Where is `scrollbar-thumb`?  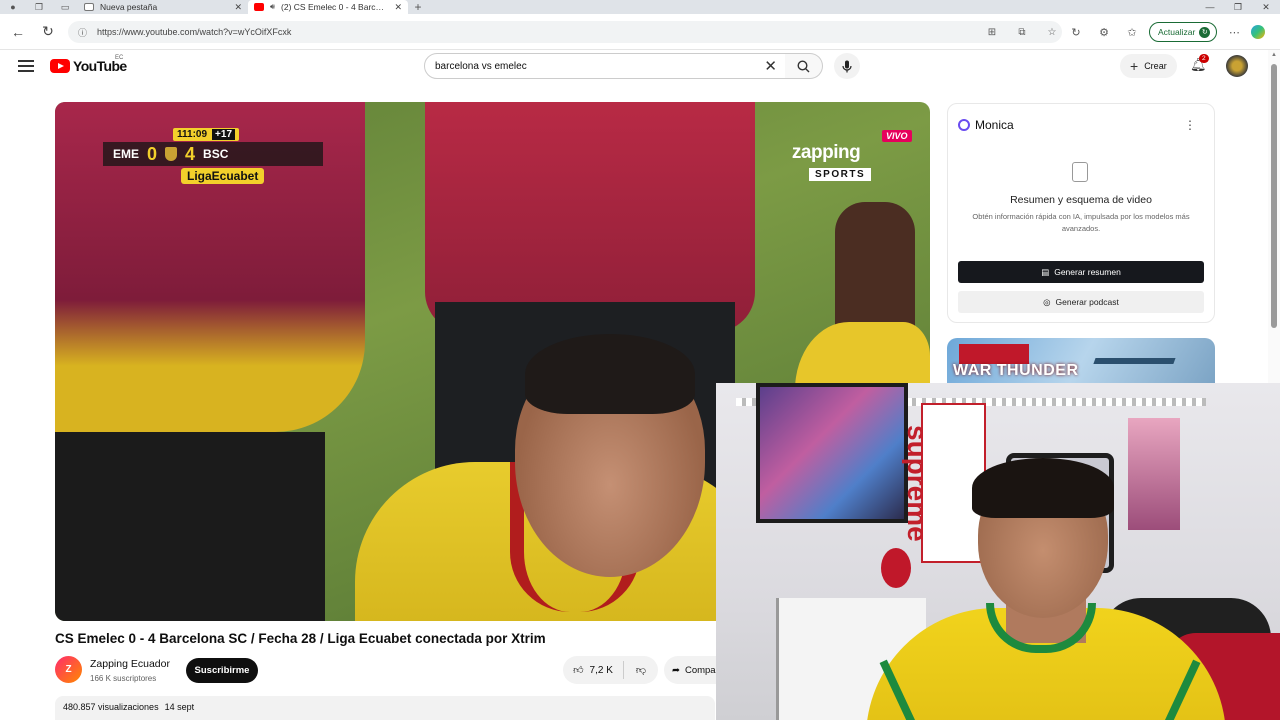
scrollbar-thumb is located at coordinates (1274, 196).